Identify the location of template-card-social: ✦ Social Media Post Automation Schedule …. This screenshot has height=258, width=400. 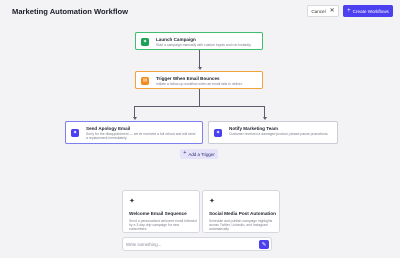
(241, 211).